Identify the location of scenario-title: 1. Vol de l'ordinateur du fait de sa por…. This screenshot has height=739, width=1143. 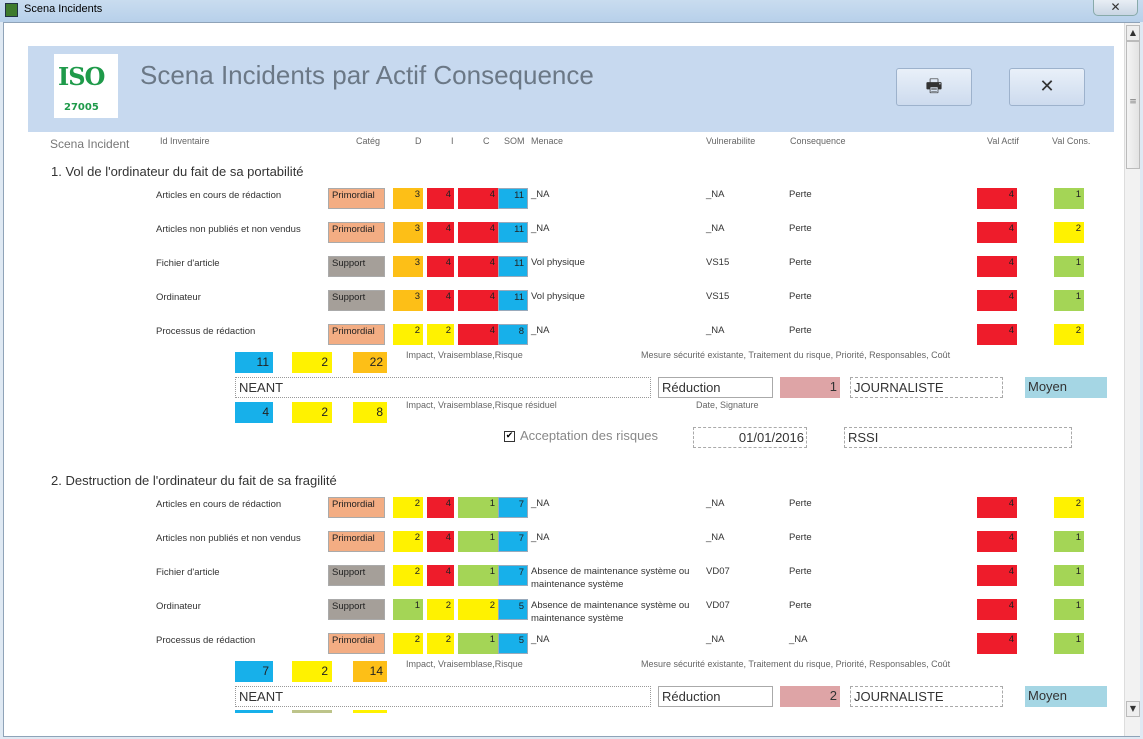
(177, 171).